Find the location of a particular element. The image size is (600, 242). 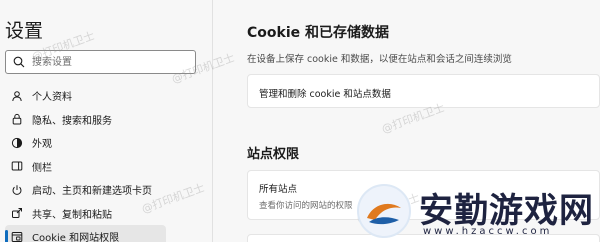

logo-url: www.hzaccw.com is located at coordinates (488, 231).